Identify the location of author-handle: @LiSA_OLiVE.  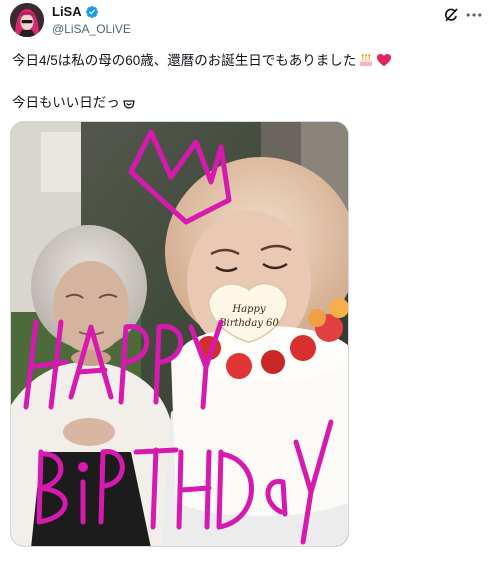
(91, 29).